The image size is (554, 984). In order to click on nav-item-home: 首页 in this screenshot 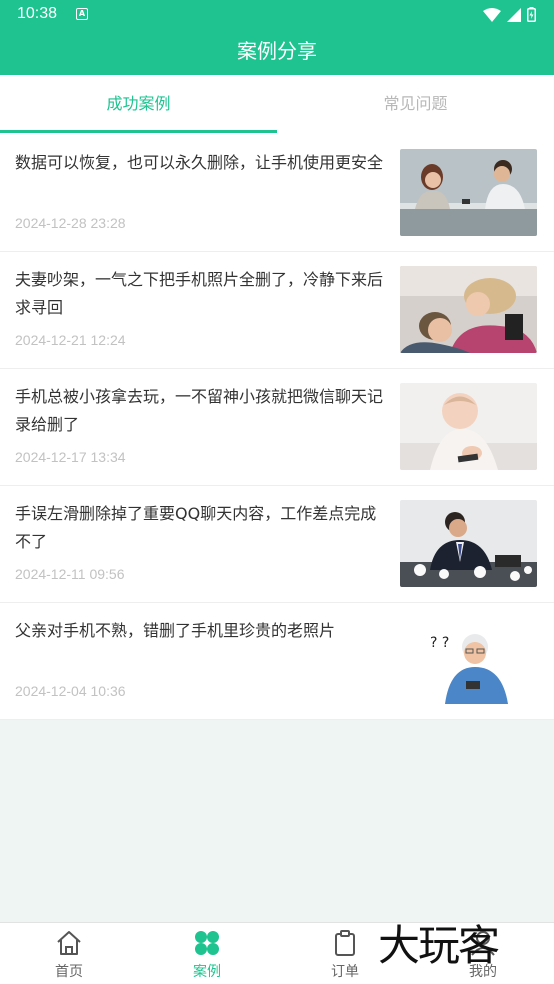, I will do `click(69, 953)`.